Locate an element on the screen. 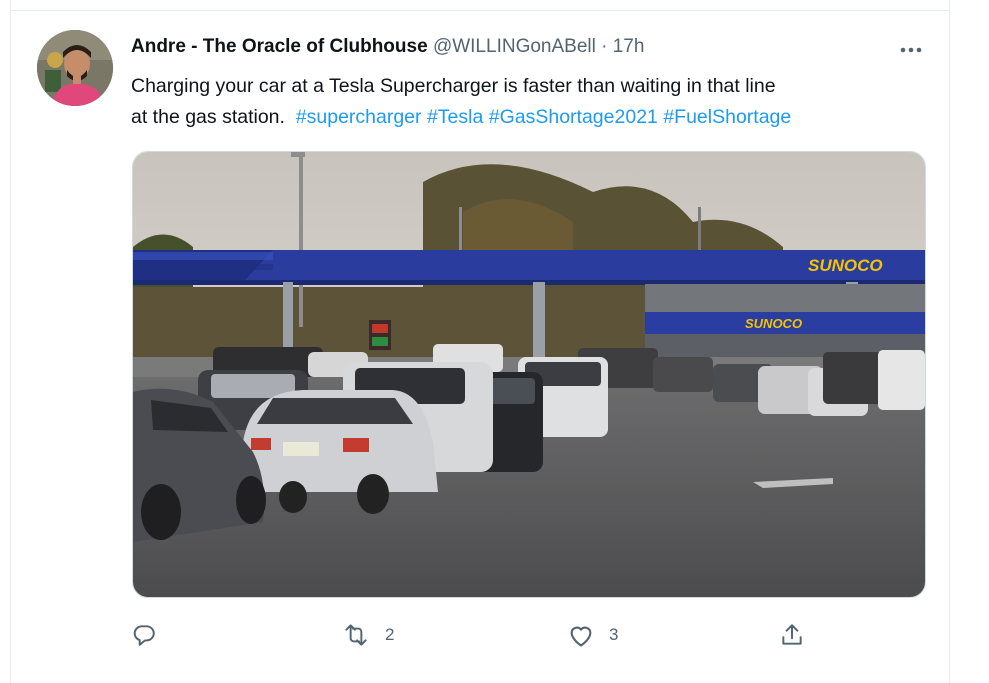 This screenshot has width=989, height=683. like-button: 3 is located at coordinates (592, 635).